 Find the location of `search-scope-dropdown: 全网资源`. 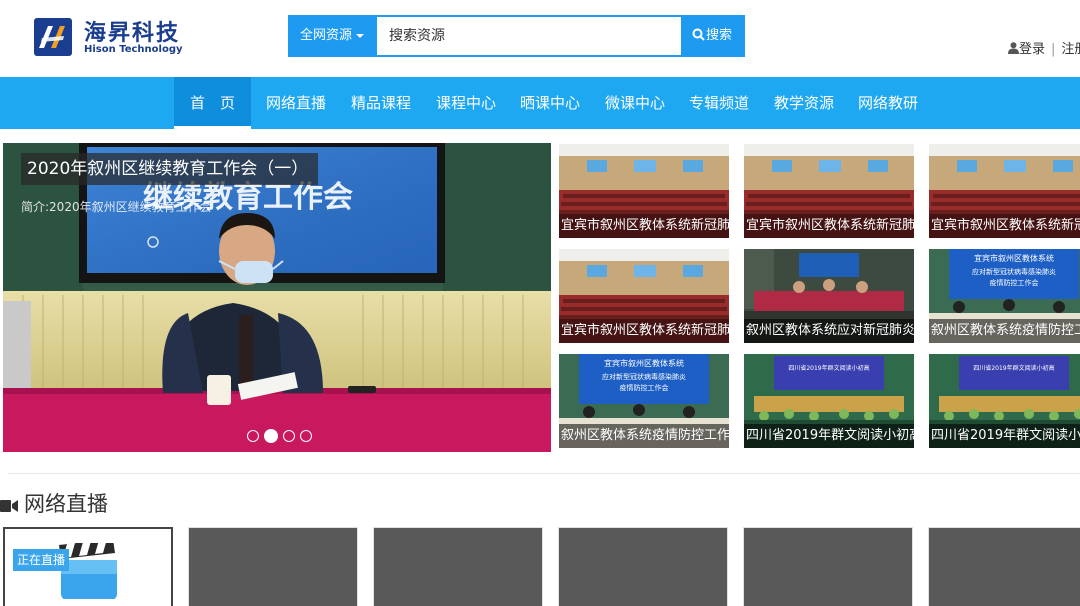

search-scope-dropdown: 全网资源 is located at coordinates (333, 36).